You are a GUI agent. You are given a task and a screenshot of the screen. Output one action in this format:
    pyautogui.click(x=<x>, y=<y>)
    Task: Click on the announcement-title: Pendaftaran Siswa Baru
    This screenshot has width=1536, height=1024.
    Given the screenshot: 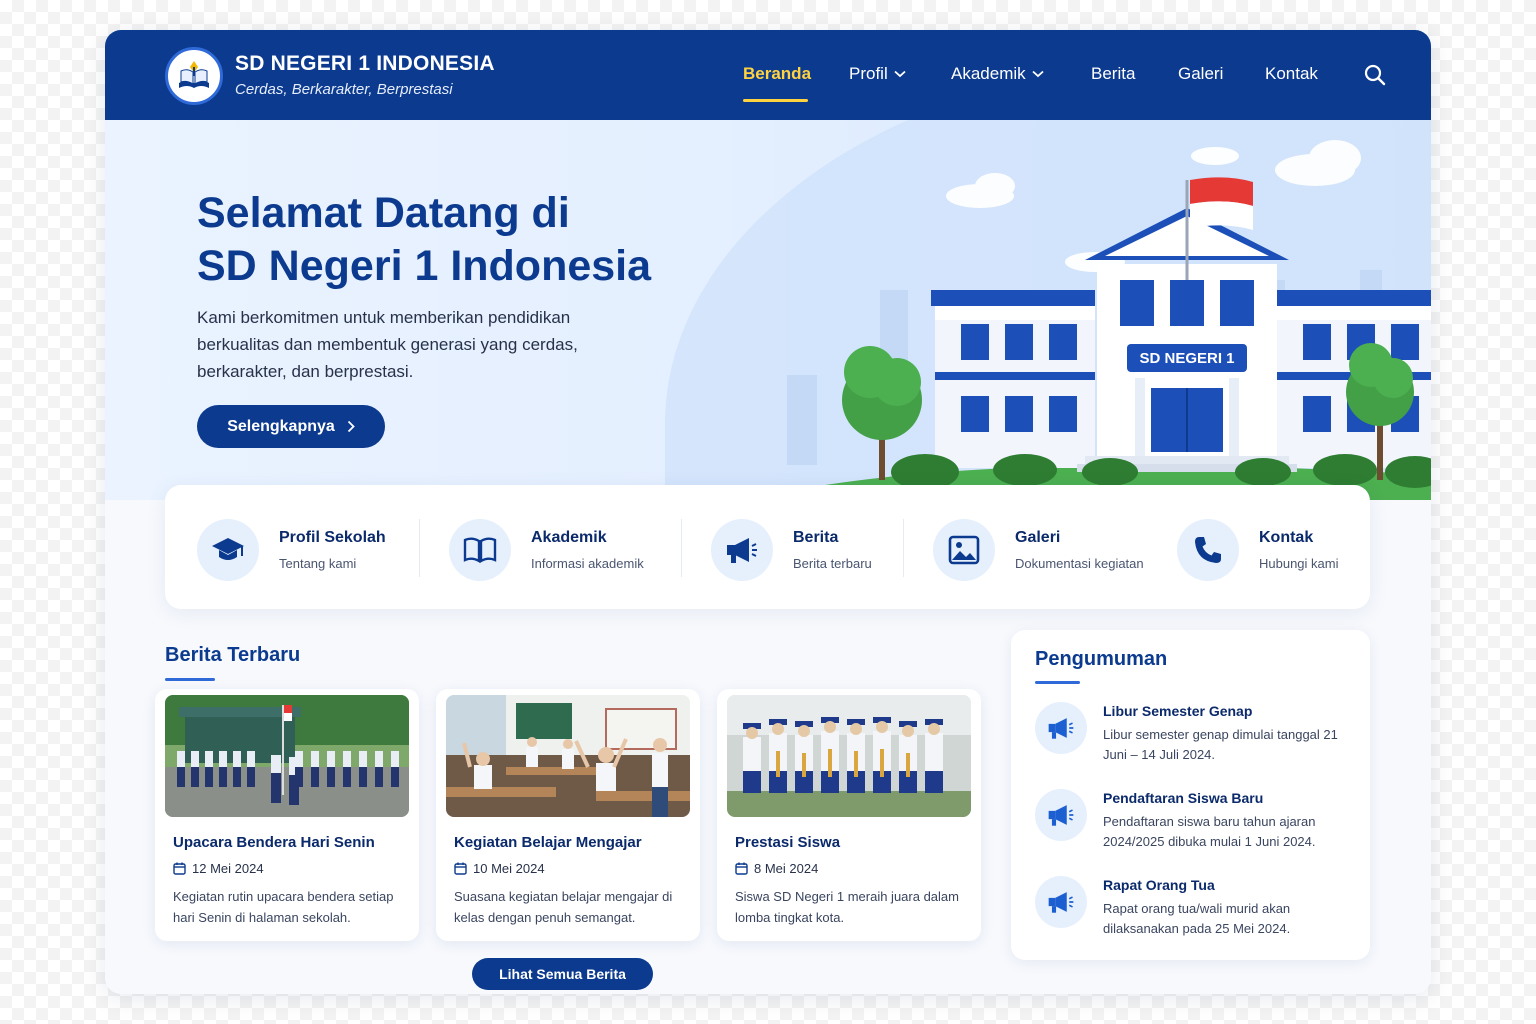 What is the action you would take?
    pyautogui.click(x=1183, y=798)
    